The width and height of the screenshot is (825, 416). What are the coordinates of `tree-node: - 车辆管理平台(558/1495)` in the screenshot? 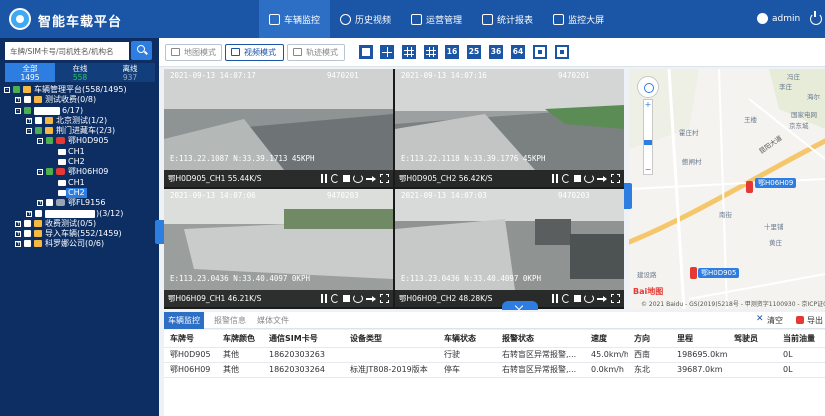 It's located at (79, 90).